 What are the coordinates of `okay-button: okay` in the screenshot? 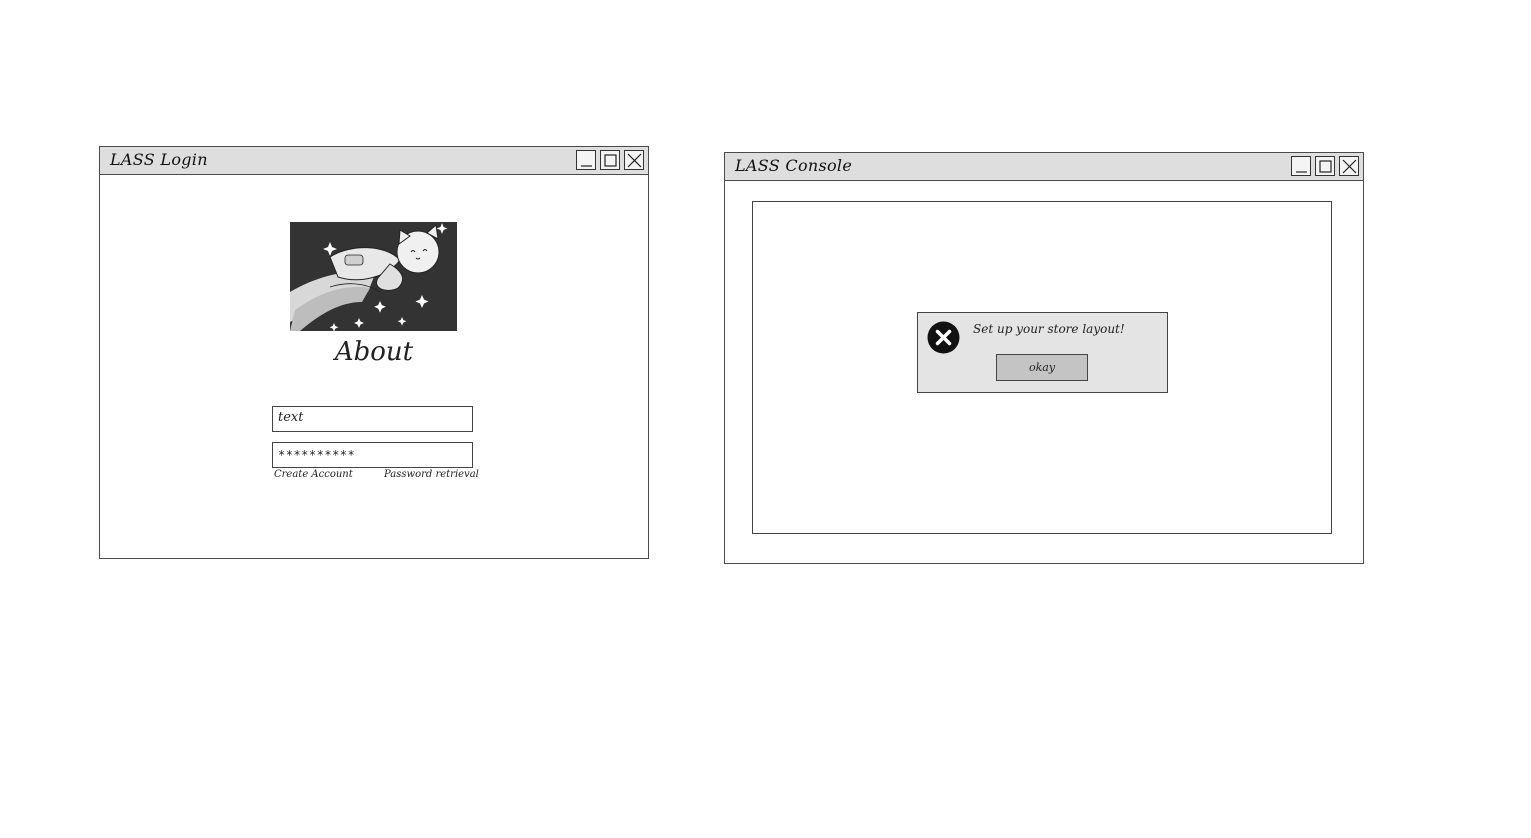 It's located at (1042, 367).